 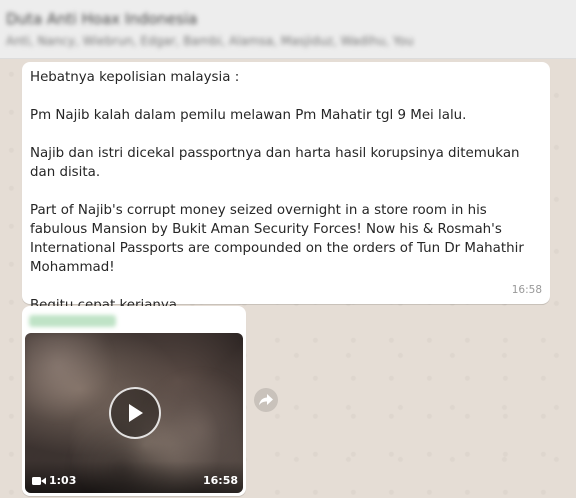 I want to click on video-camera-icon, so click(x=39, y=480).